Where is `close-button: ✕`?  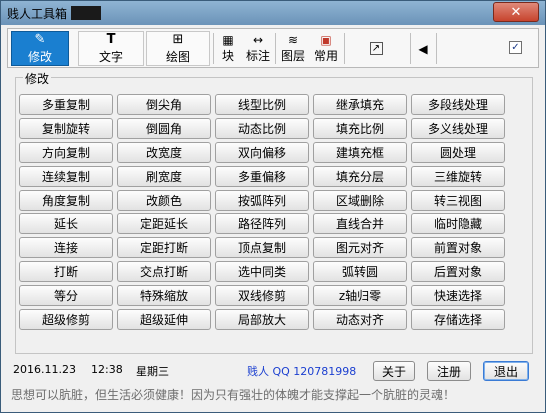
close-button: ✕ is located at coordinates (516, 12).